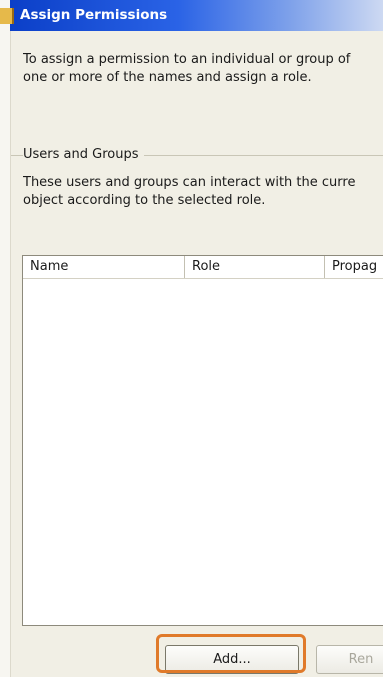 The image size is (383, 677). What do you see at coordinates (349, 659) in the screenshot?
I see `remove-button: Ren` at bounding box center [349, 659].